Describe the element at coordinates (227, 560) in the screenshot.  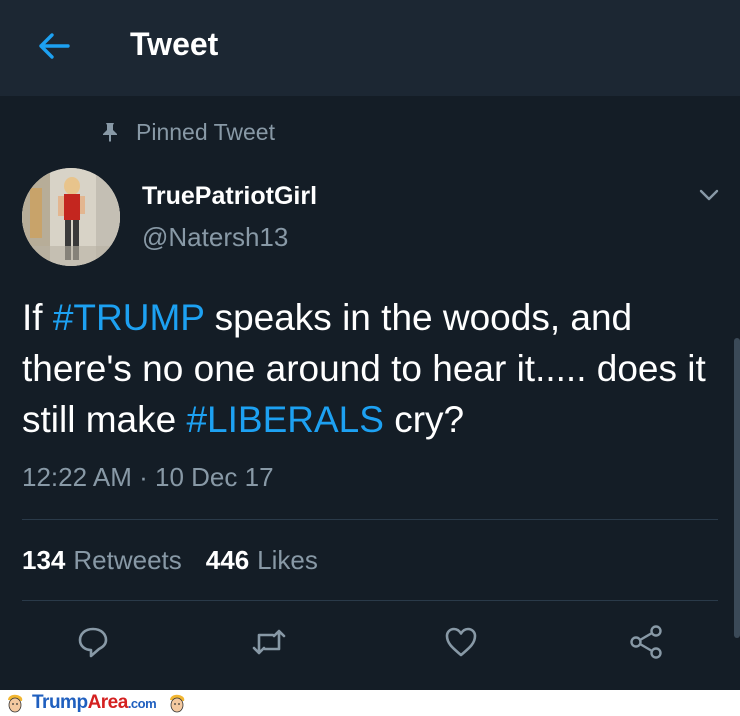
I see `likes-count: 446` at that location.